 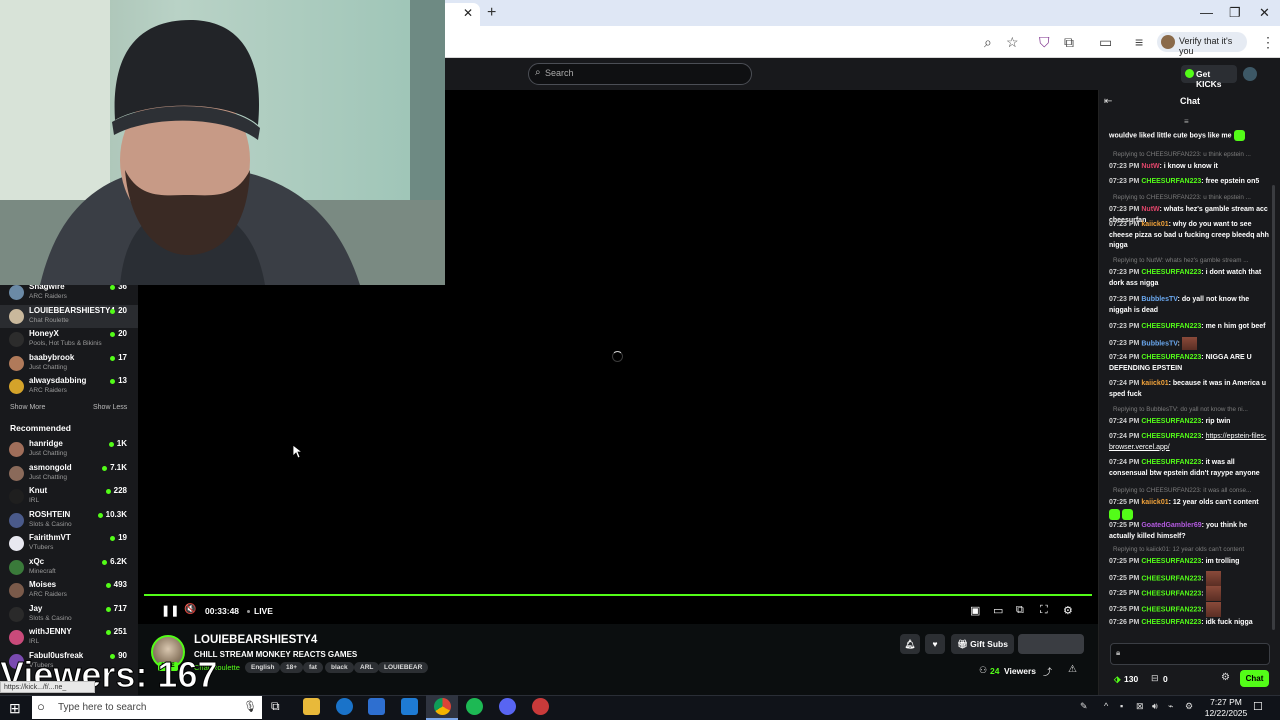 I want to click on profile-chip: Verify that it's you, so click(x=1202, y=44).